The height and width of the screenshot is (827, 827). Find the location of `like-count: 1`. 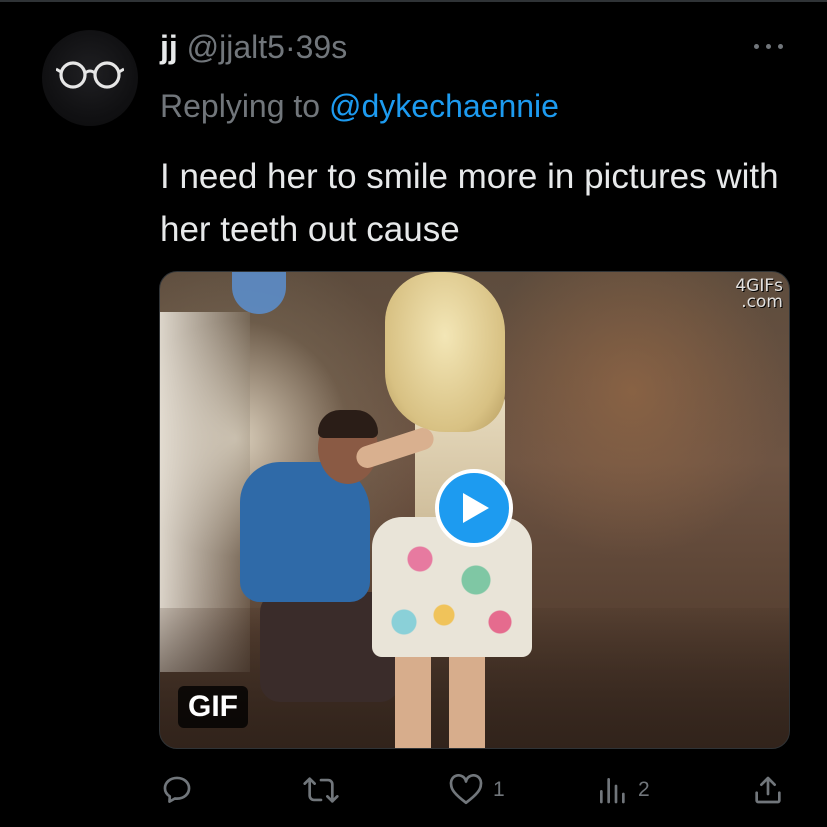

like-count: 1 is located at coordinates (499, 789).